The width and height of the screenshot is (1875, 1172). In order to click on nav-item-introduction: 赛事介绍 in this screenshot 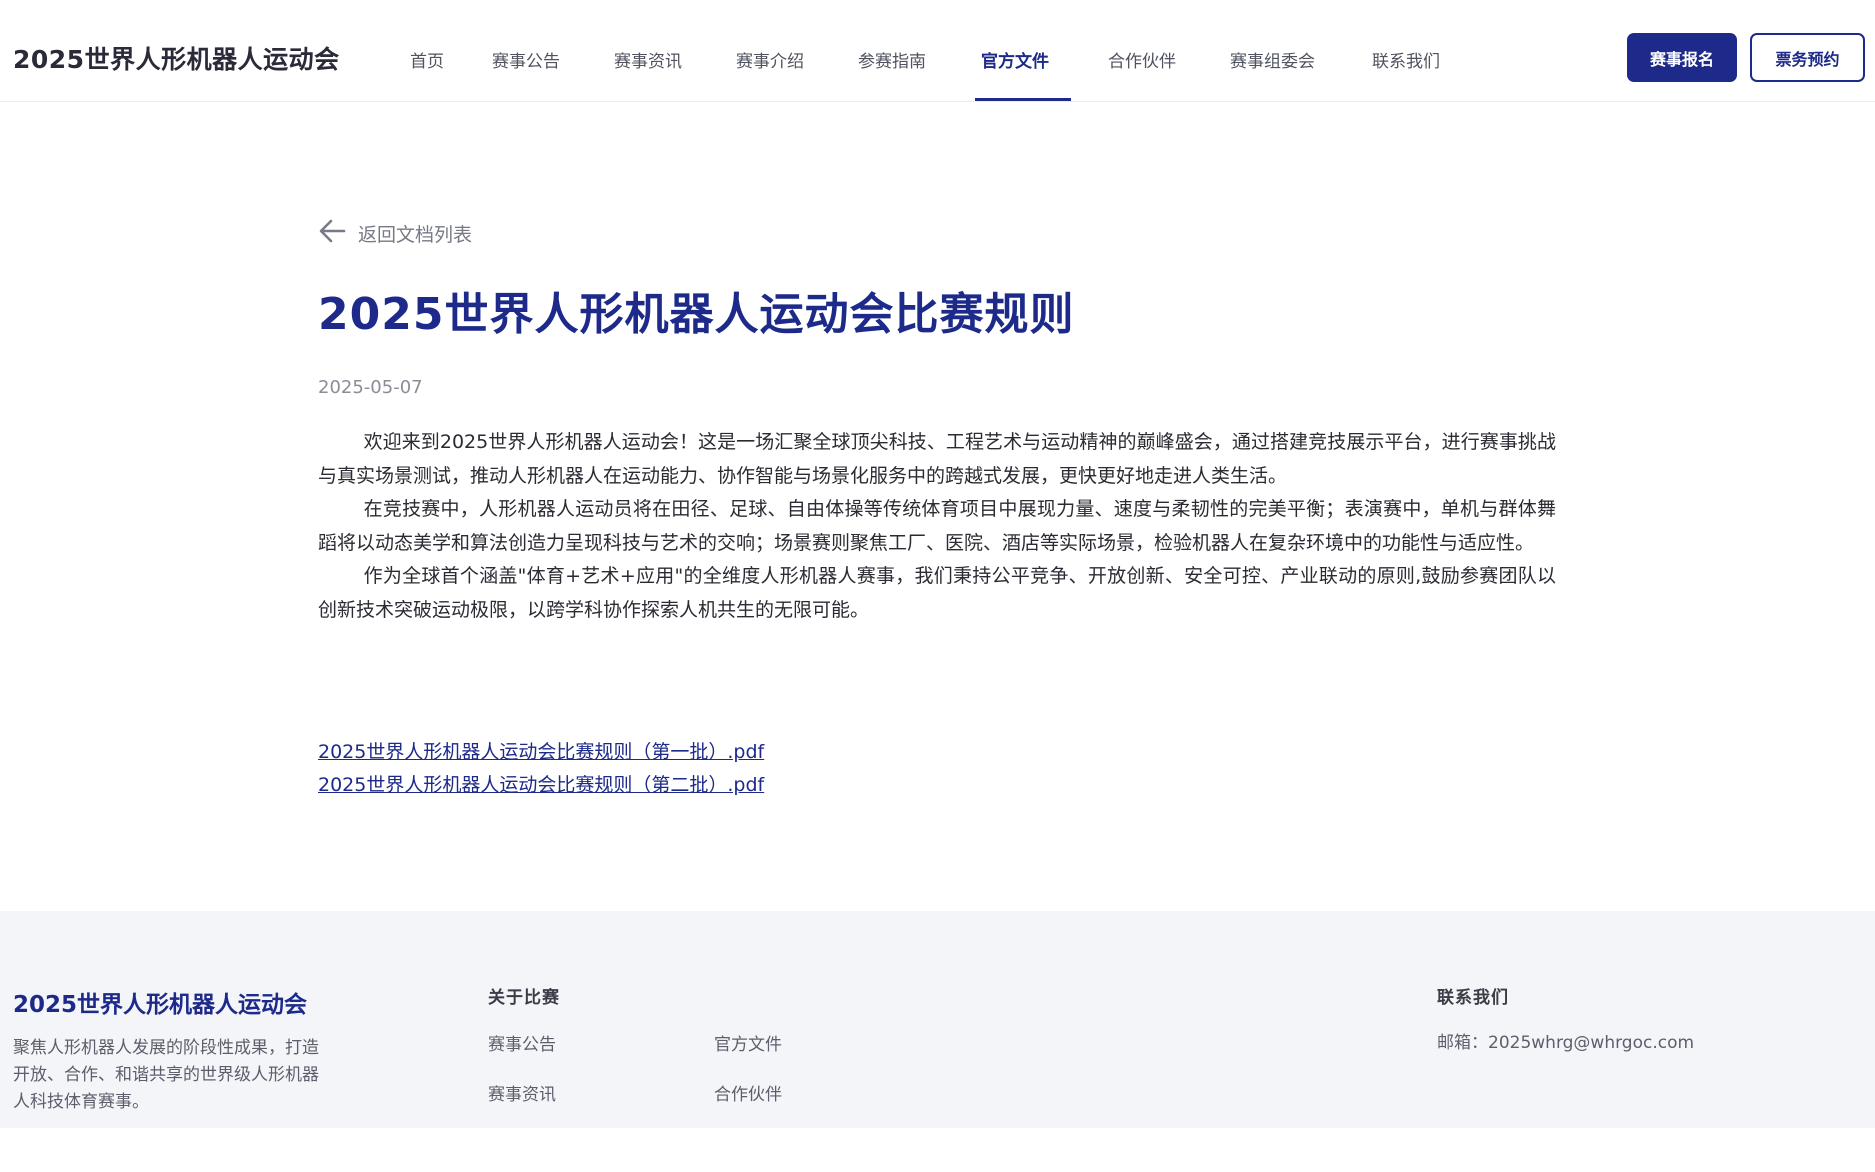, I will do `click(770, 59)`.